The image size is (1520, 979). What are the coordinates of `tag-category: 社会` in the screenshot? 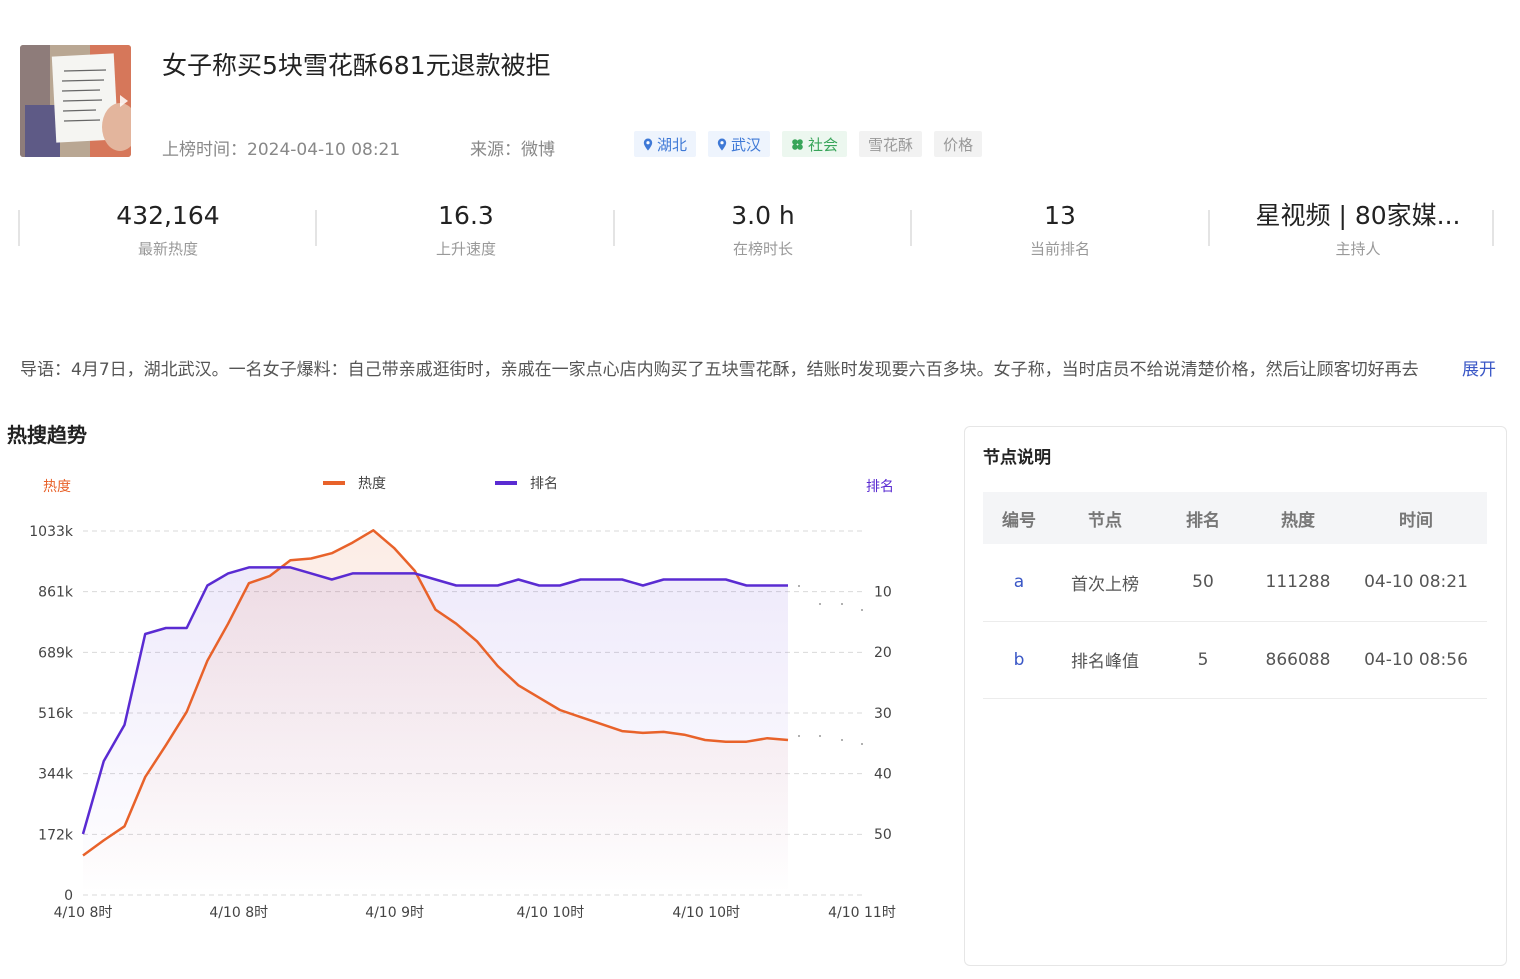 It's located at (815, 144).